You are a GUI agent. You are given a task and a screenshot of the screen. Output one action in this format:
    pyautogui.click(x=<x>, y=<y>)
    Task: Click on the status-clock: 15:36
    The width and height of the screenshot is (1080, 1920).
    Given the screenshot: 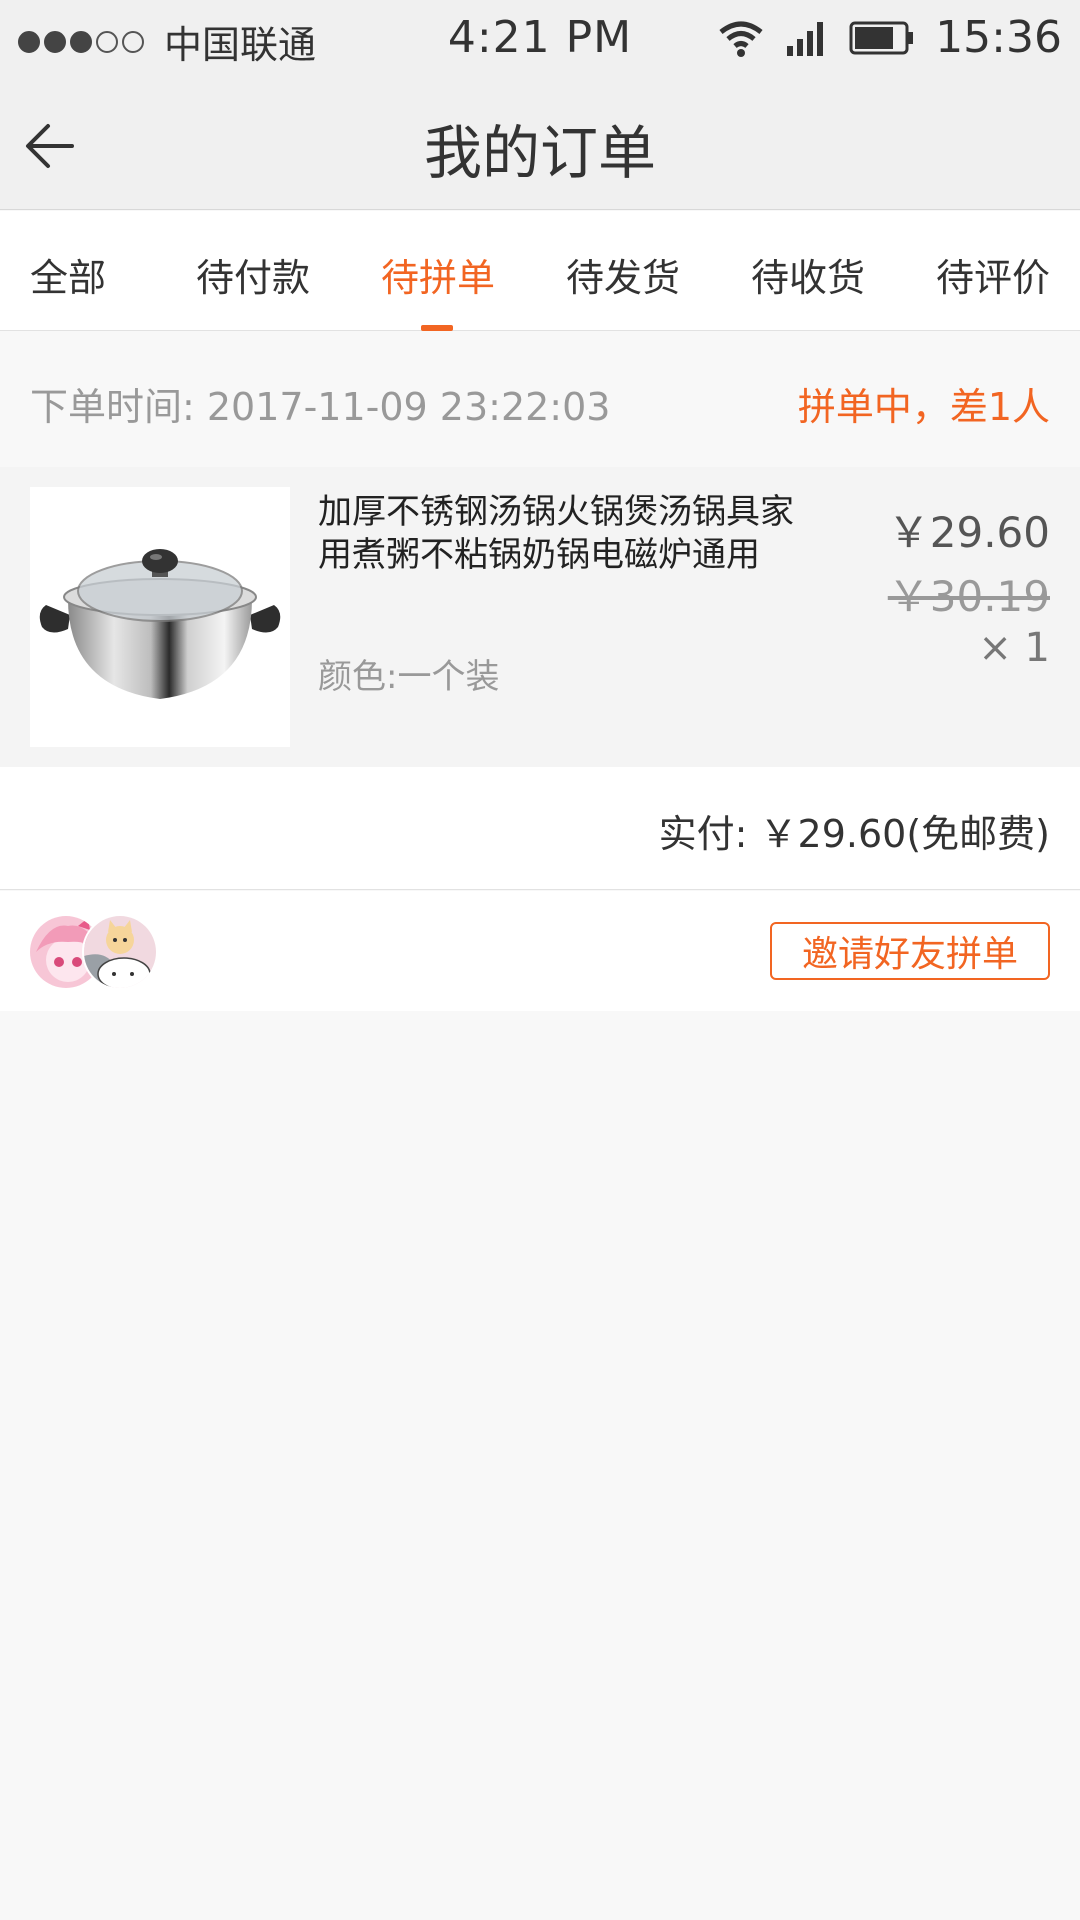 What is the action you would take?
    pyautogui.click(x=998, y=37)
    